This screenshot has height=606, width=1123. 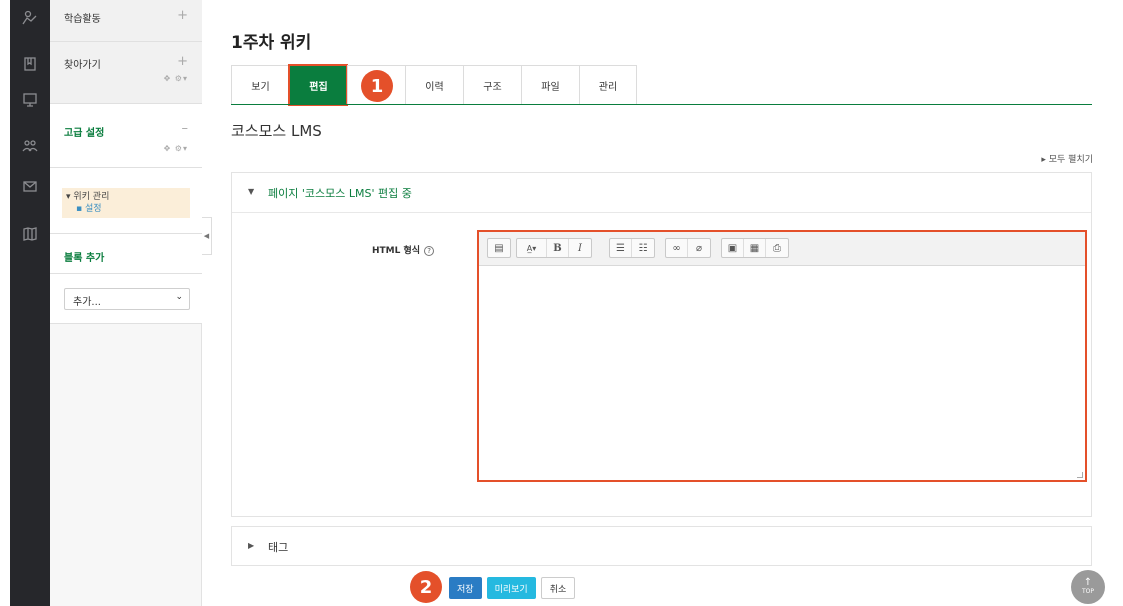 I want to click on file-manager-icon: ⎙, so click(x=777, y=248).